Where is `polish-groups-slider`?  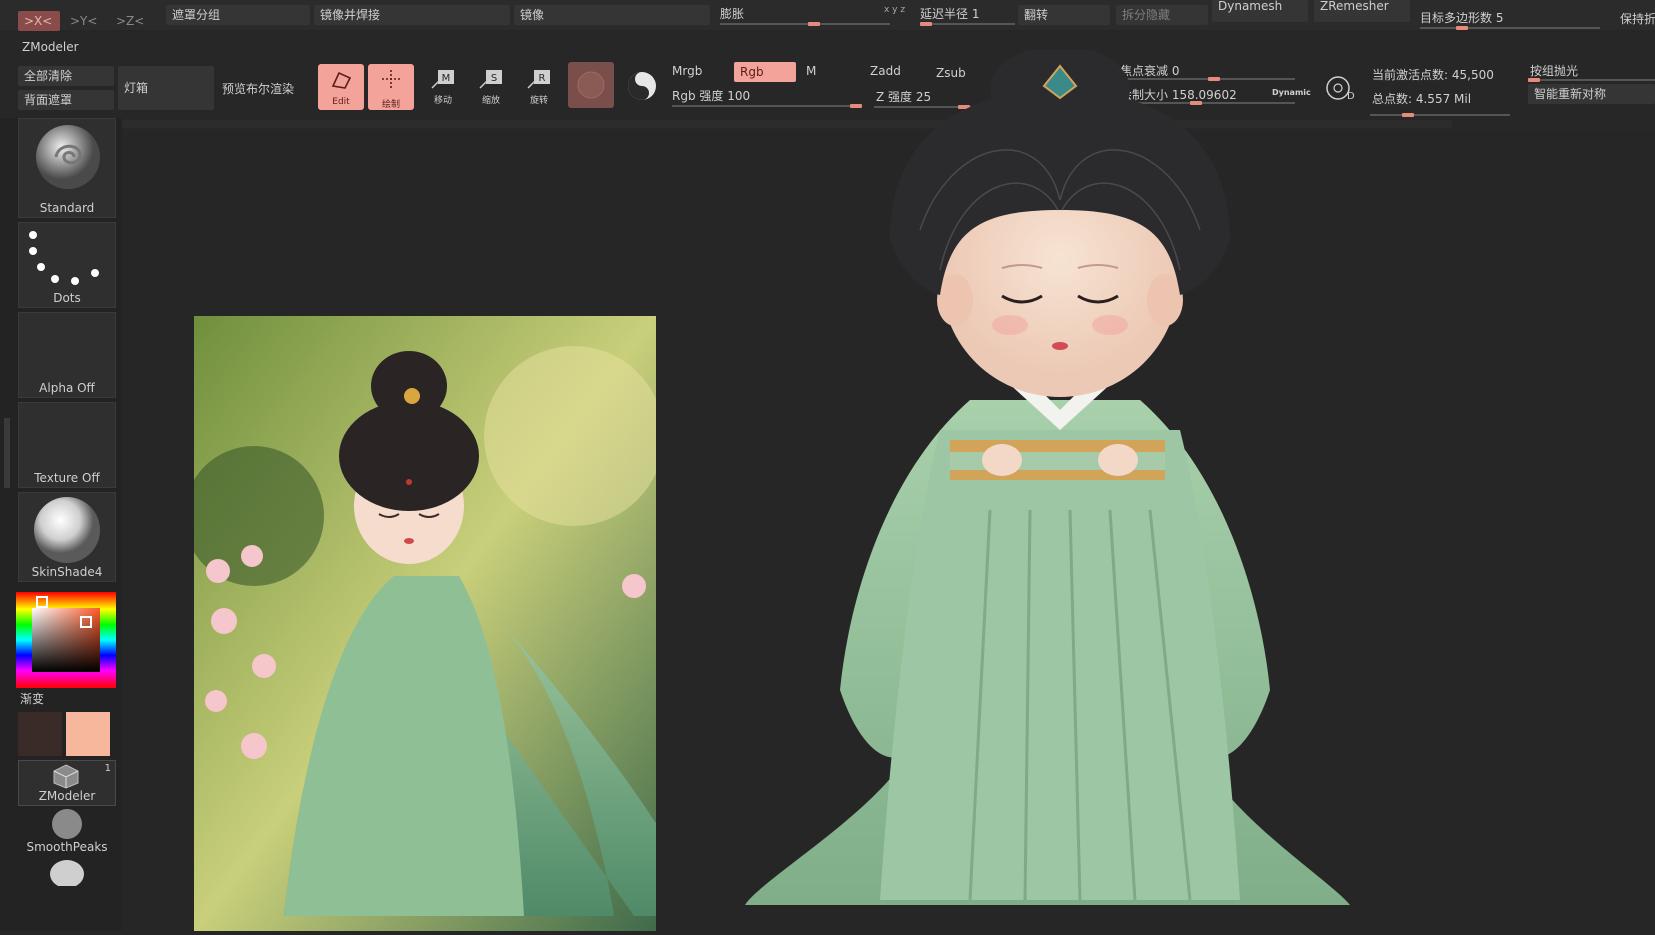
polish-groups-slider is located at coordinates (1591, 80).